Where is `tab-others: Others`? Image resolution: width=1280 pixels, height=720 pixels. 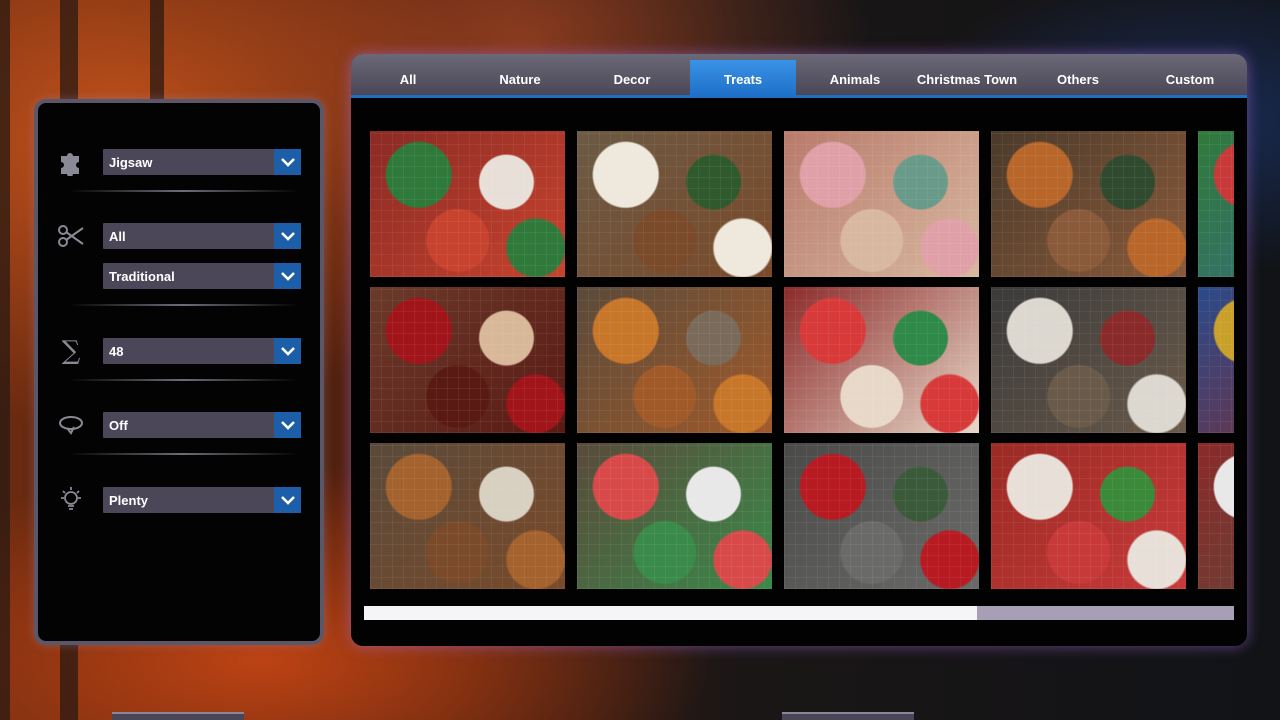
tab-others: Others is located at coordinates (1078, 79).